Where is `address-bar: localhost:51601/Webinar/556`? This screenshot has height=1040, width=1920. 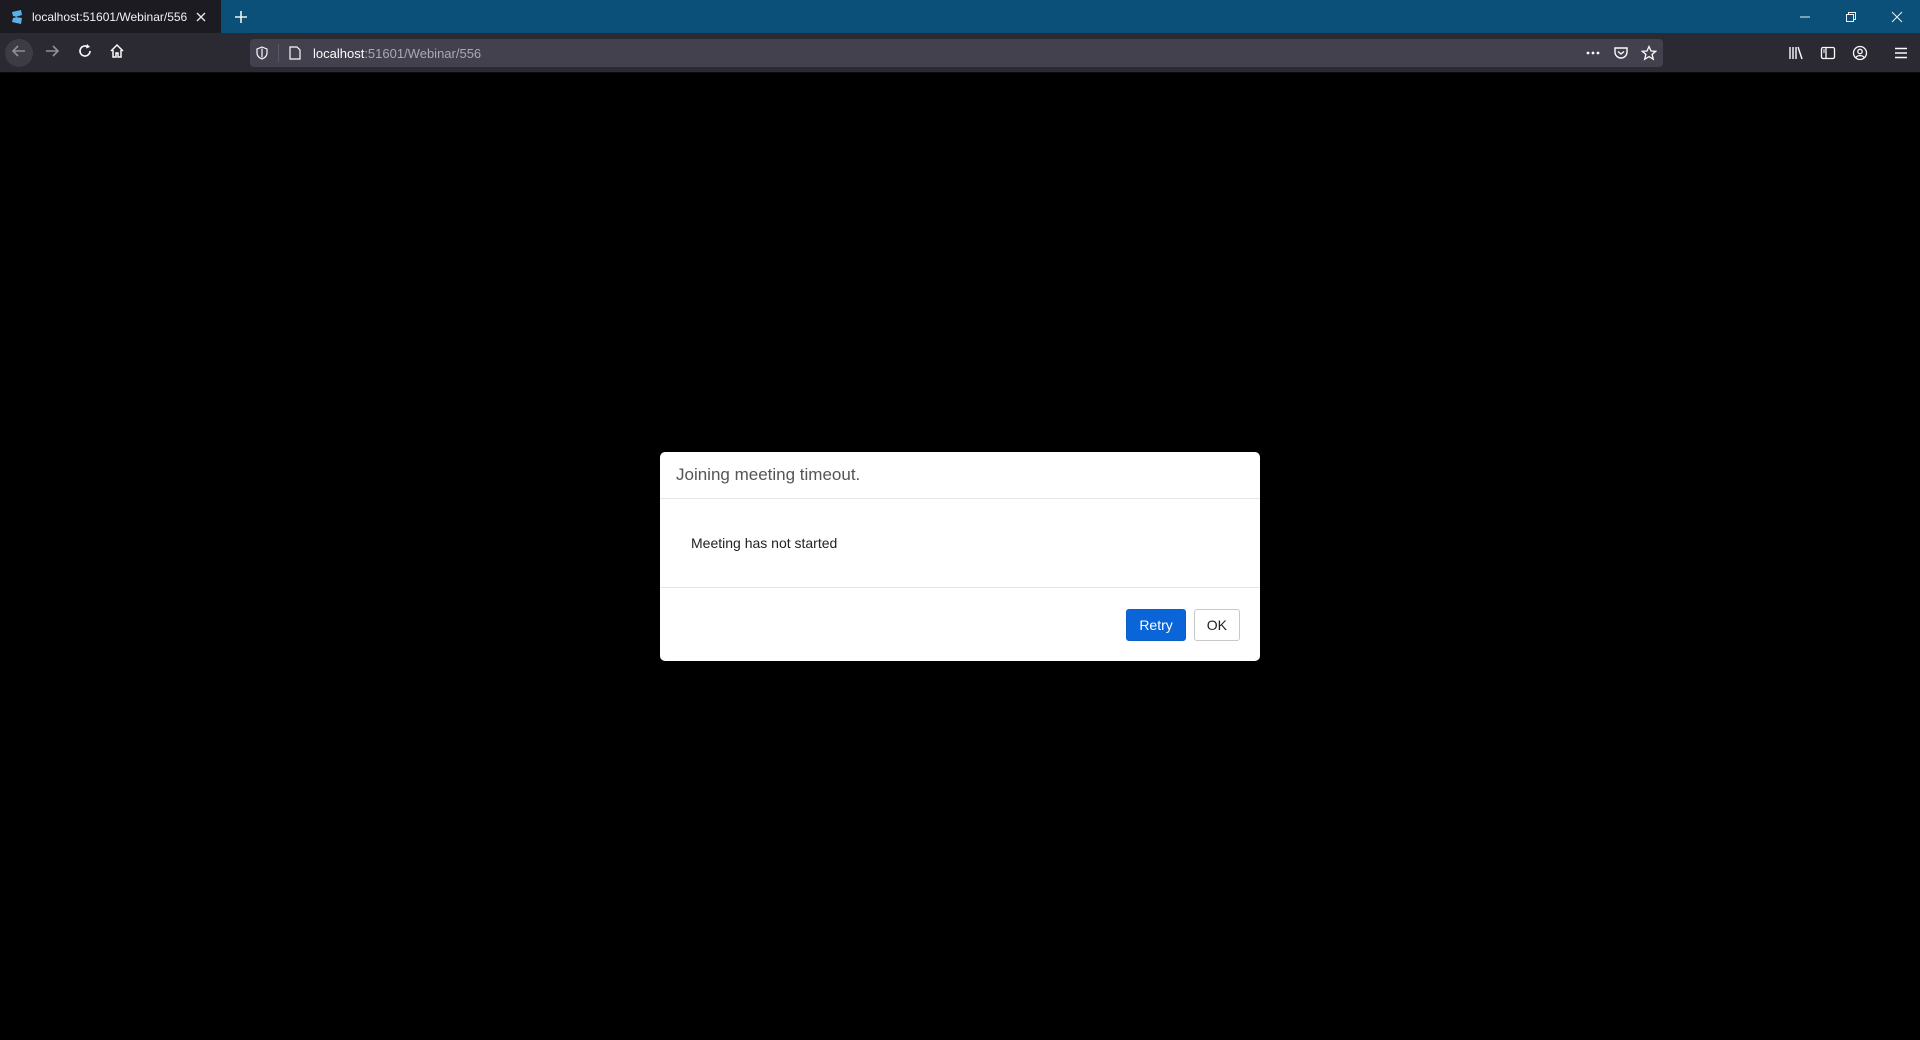
address-bar: localhost:51601/Webinar/556 is located at coordinates (956, 53).